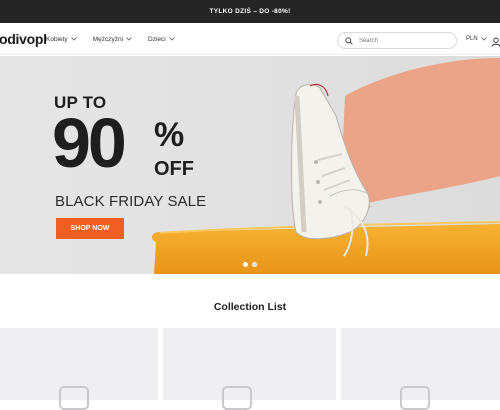 The width and height of the screenshot is (500, 410). I want to click on announcement-bar: TYLKO DZIŚ – DO -80%!, so click(250, 11).